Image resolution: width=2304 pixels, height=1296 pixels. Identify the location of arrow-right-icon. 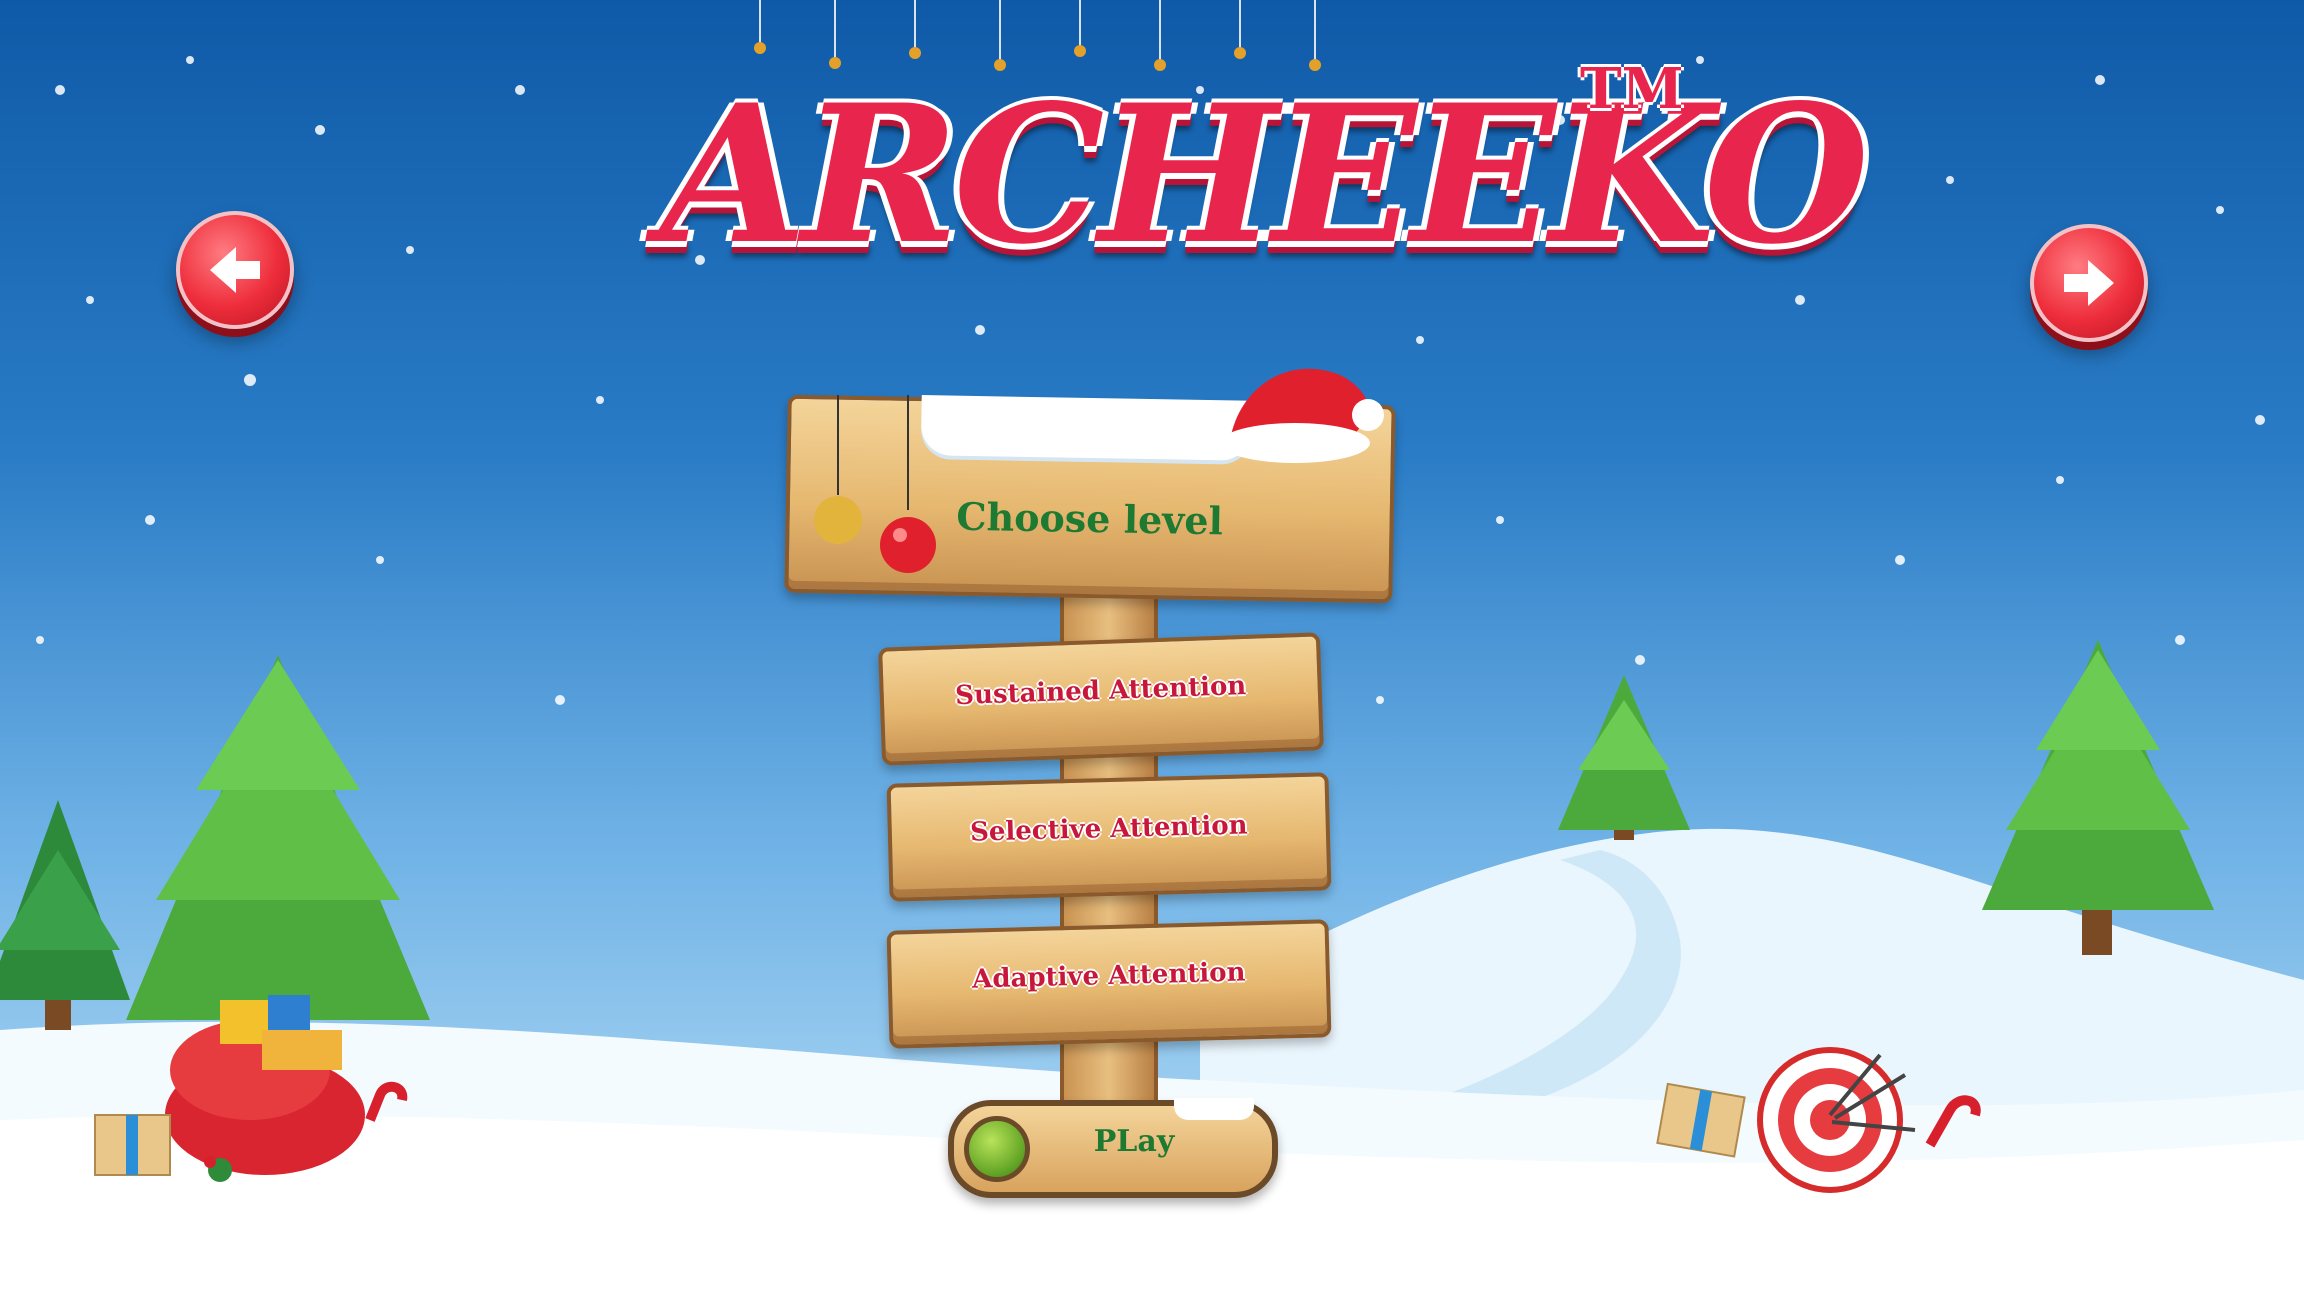
(2089, 283).